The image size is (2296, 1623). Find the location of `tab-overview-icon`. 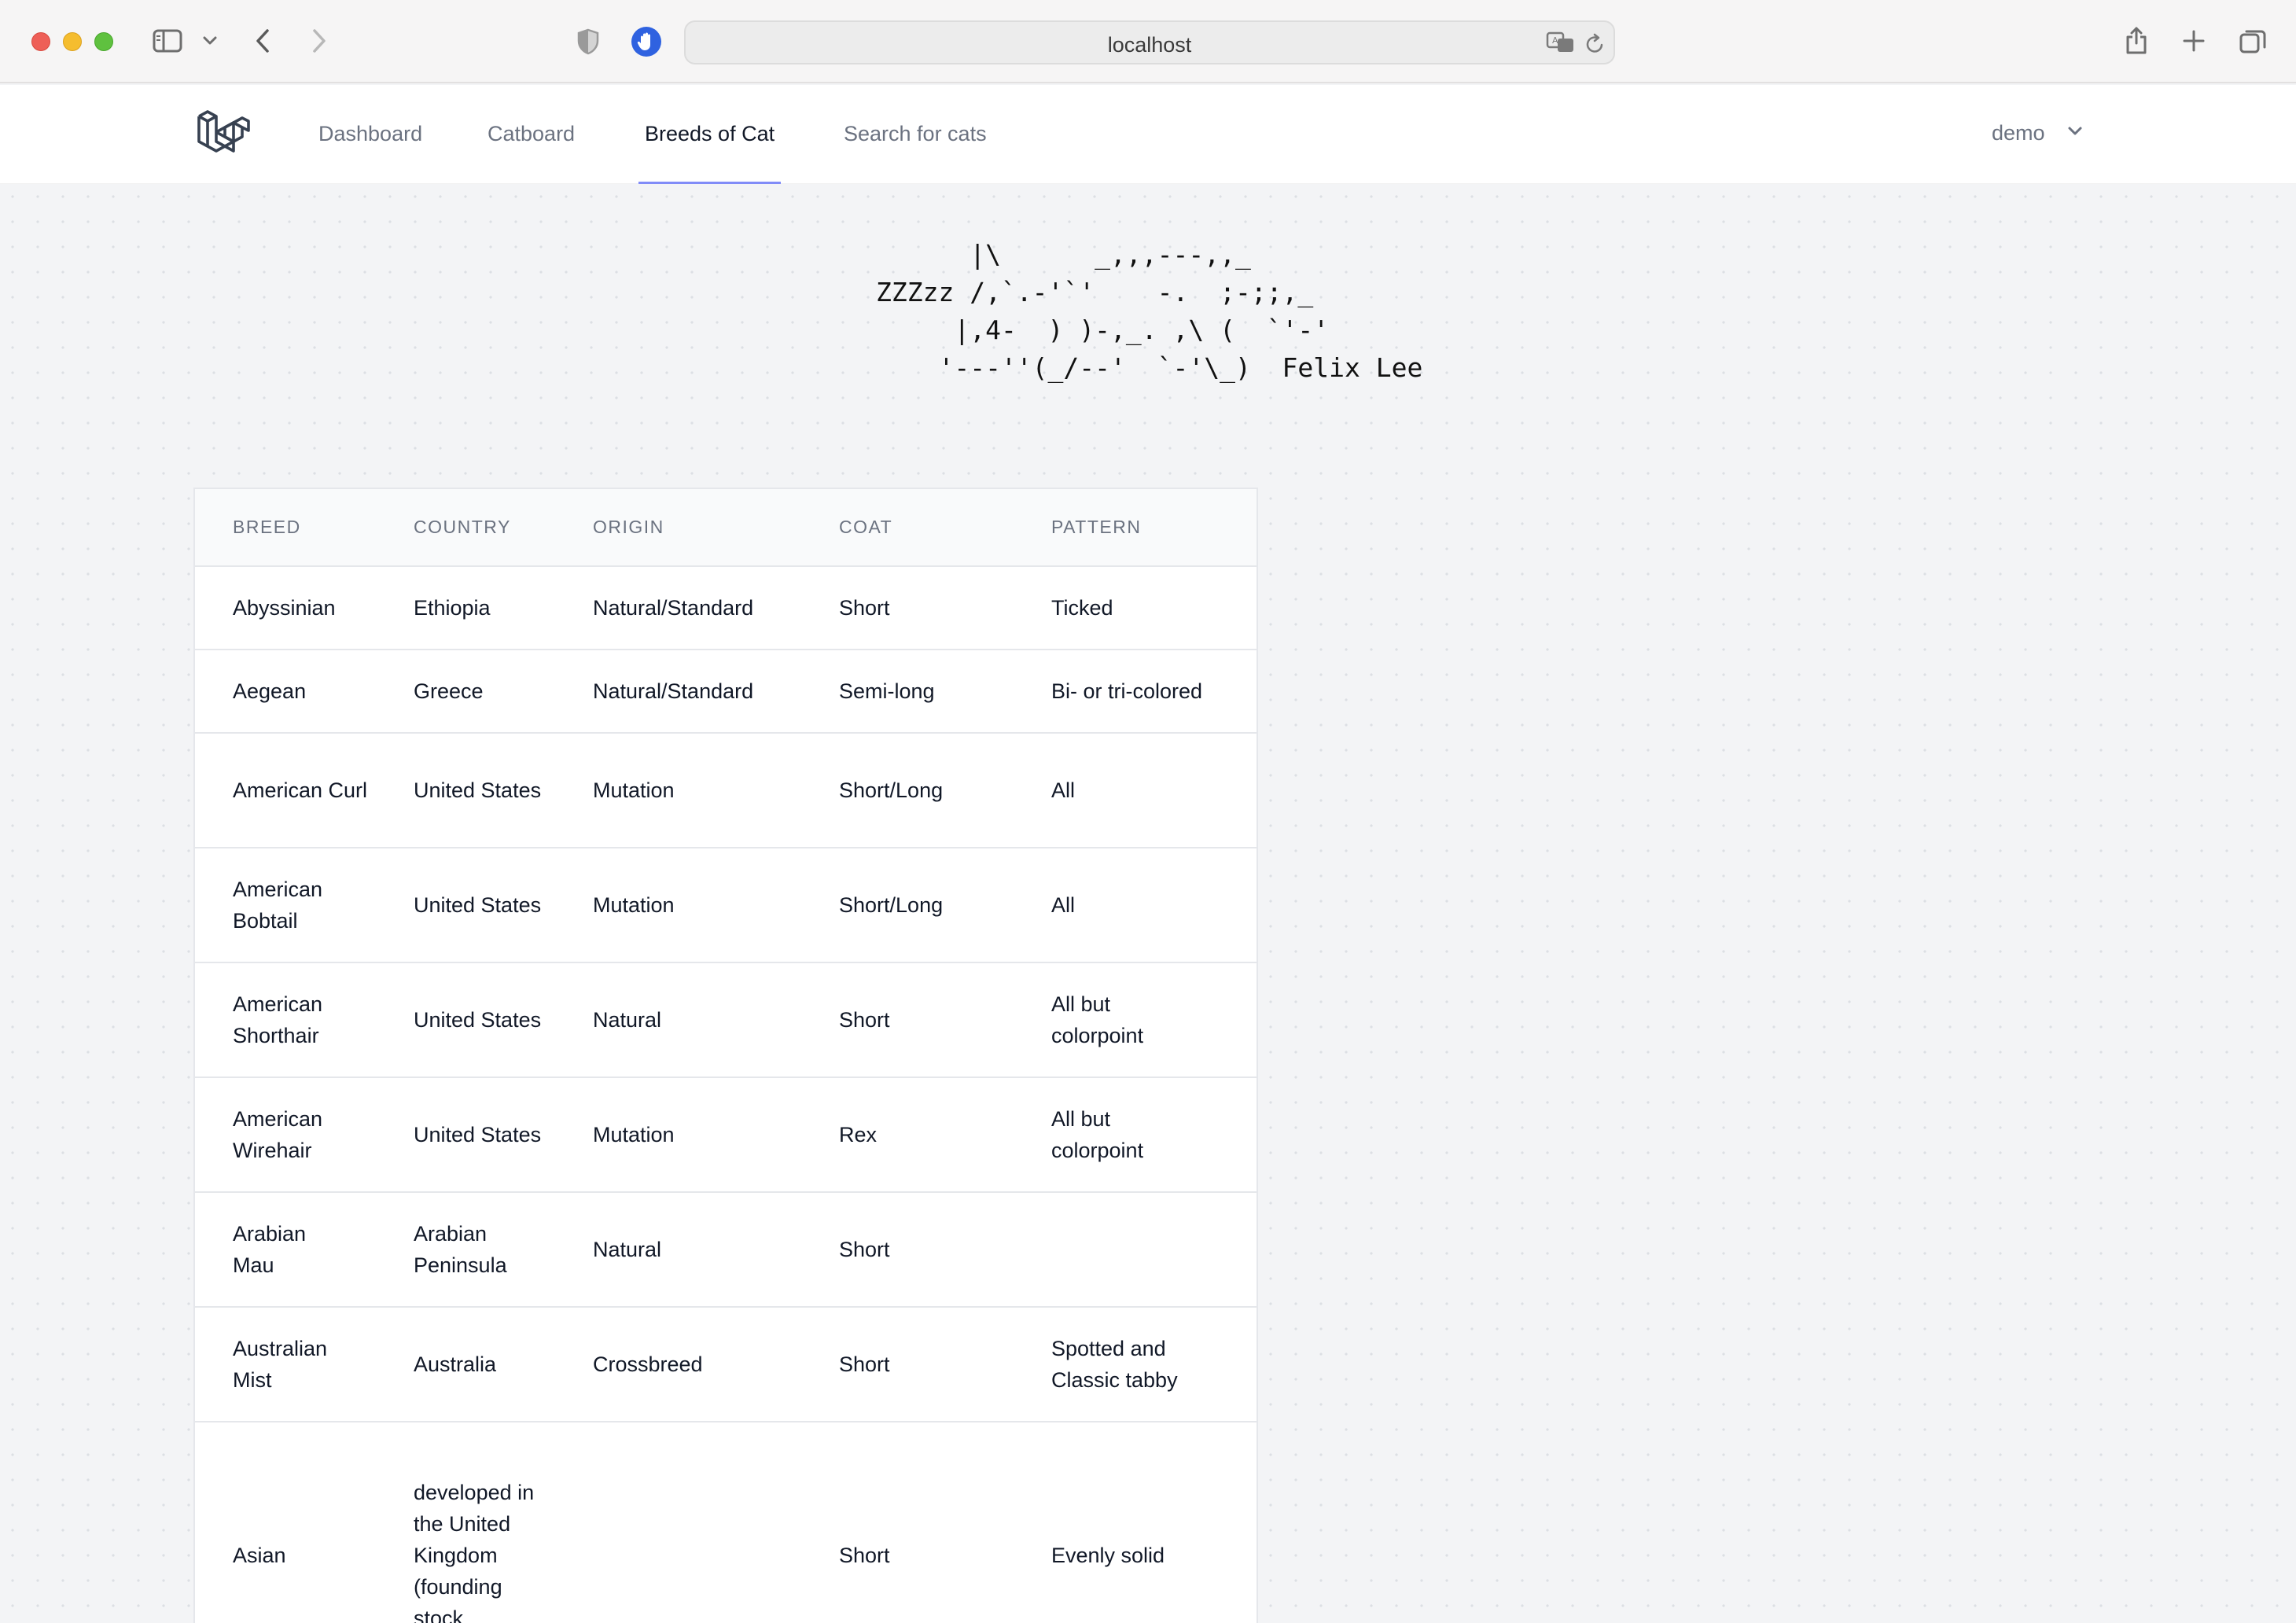

tab-overview-icon is located at coordinates (2252, 40).